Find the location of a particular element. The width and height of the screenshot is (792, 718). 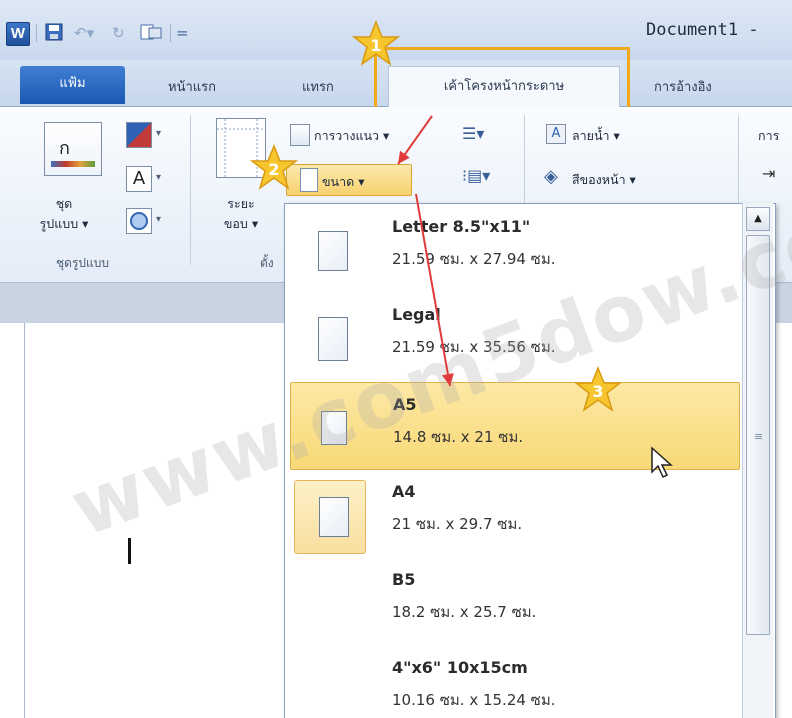

svg-text: 1 is located at coordinates (375, 45).